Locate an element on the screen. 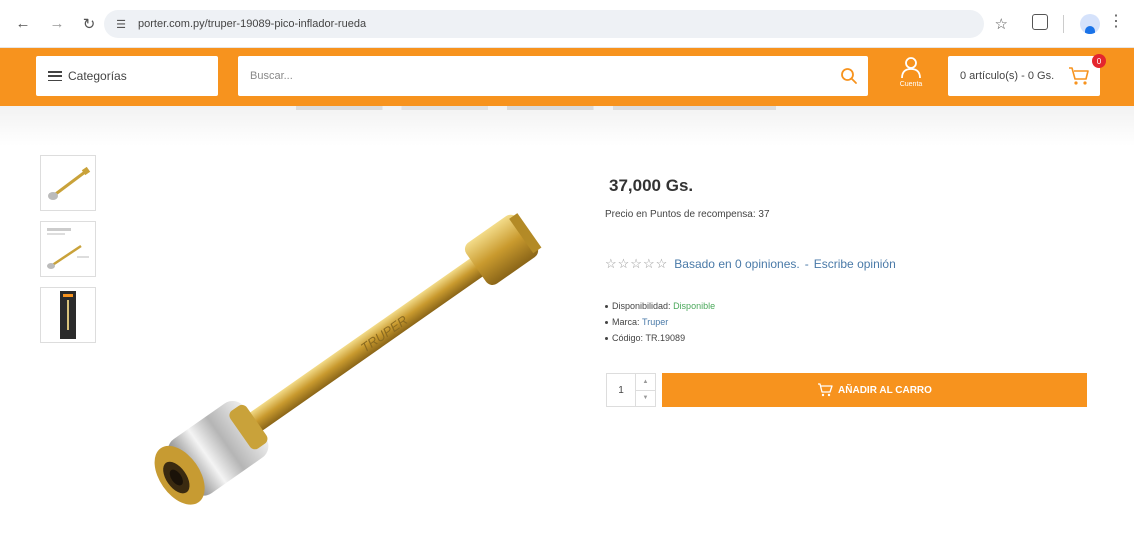 The image size is (1134, 536). availability-value: Disponible is located at coordinates (694, 306).